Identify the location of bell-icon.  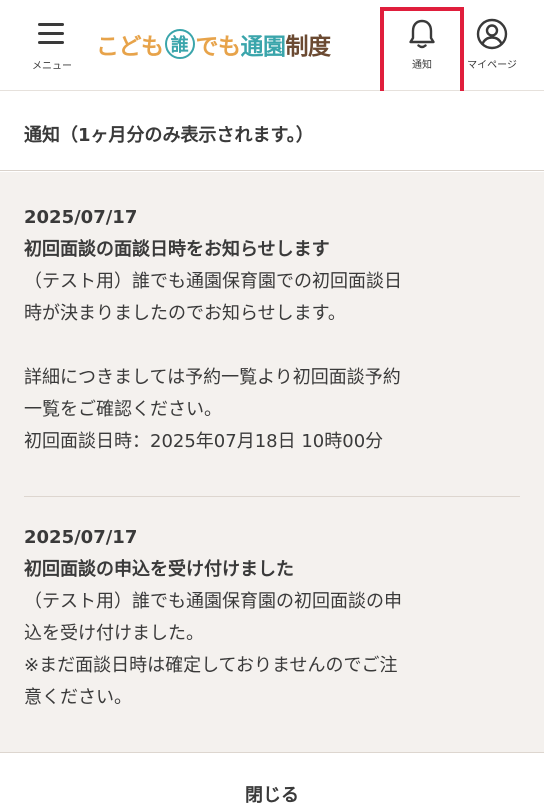
(422, 34).